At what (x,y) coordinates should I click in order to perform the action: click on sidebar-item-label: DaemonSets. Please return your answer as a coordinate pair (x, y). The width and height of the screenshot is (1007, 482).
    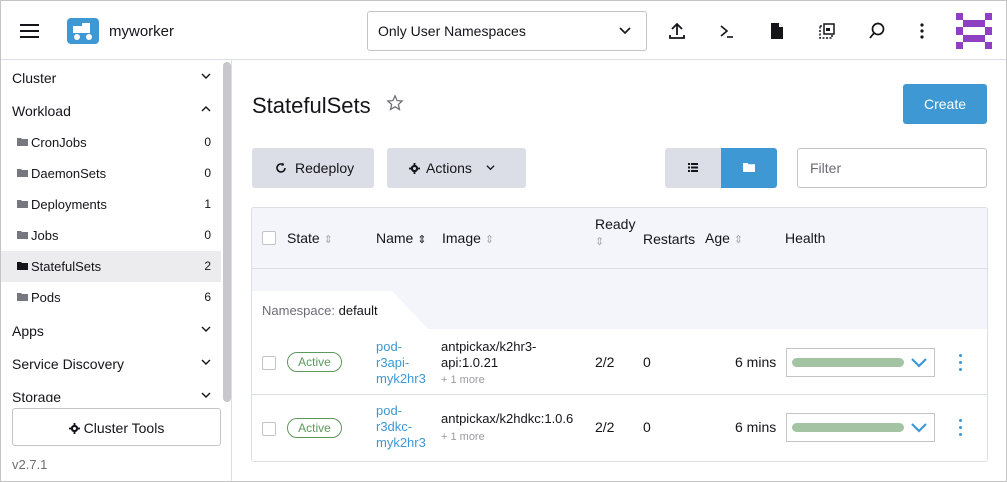
    Looking at the image, I should click on (69, 173).